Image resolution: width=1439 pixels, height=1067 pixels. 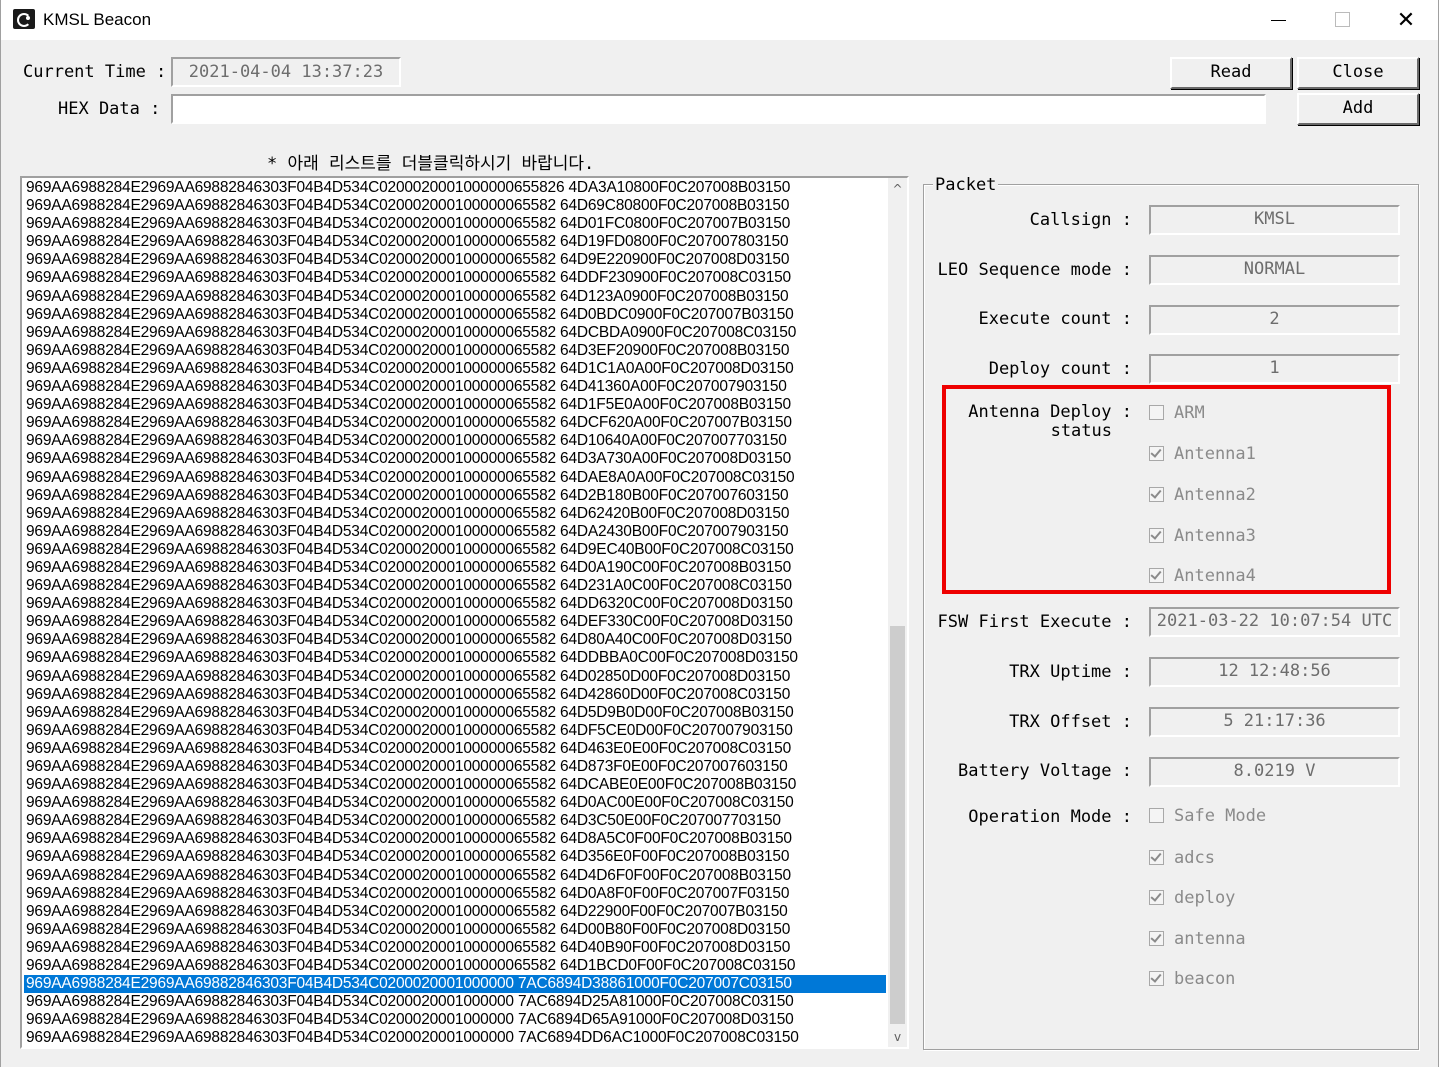 What do you see at coordinates (897, 612) in the screenshot?
I see `list-scrollbar: ^ v` at bounding box center [897, 612].